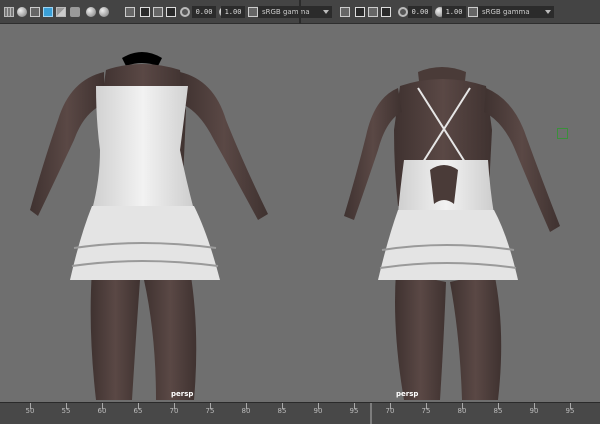 The height and width of the screenshot is (424, 600). I want to click on color-space-dropdown: sRGB gamma, so click(516, 12).